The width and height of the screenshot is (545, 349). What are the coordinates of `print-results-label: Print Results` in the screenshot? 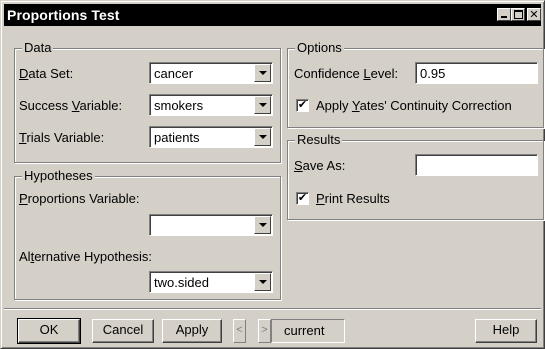 It's located at (353, 198).